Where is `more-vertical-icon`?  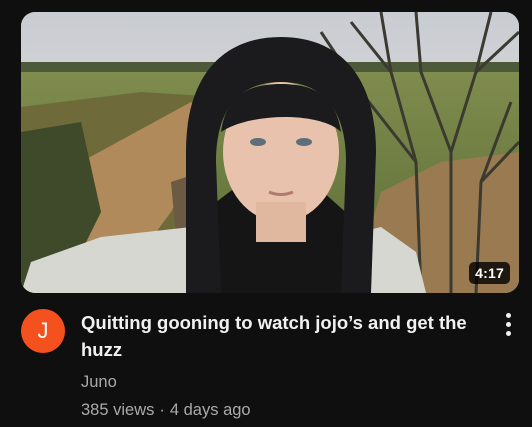
more-vertical-icon is located at coordinates (508, 324).